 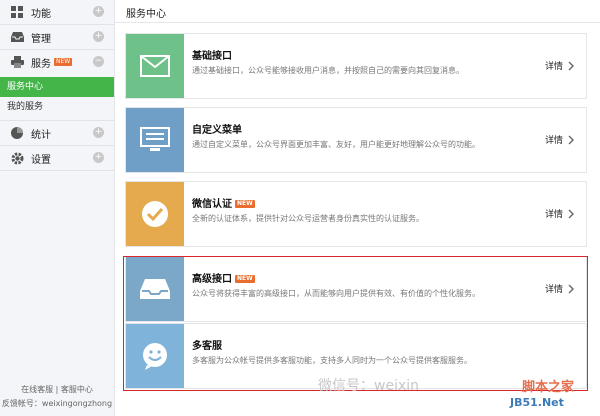 What do you see at coordinates (537, 402) in the screenshot?
I see `site-watermark-url: JB51.Net` at bounding box center [537, 402].